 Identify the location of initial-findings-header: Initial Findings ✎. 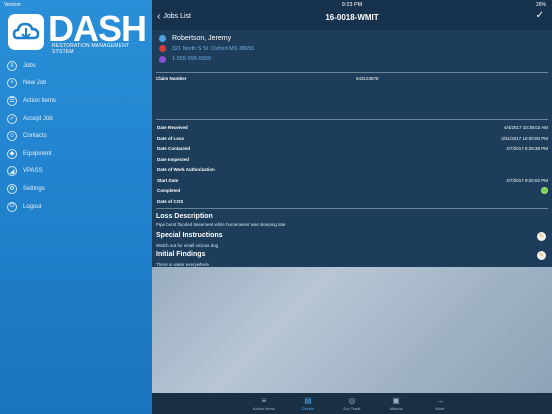
(352, 255).